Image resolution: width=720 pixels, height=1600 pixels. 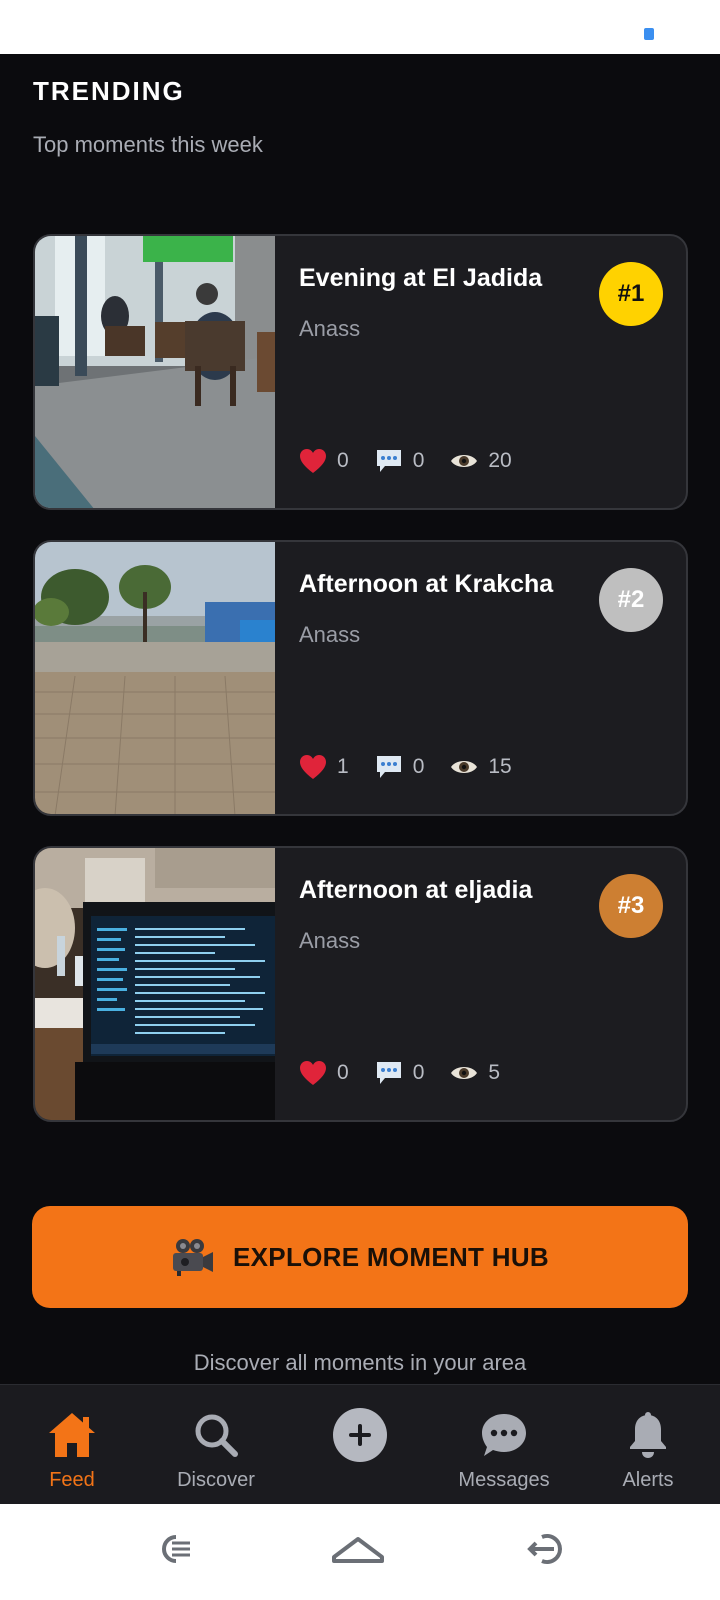 I want to click on views-stat: 5, so click(x=475, y=1073).